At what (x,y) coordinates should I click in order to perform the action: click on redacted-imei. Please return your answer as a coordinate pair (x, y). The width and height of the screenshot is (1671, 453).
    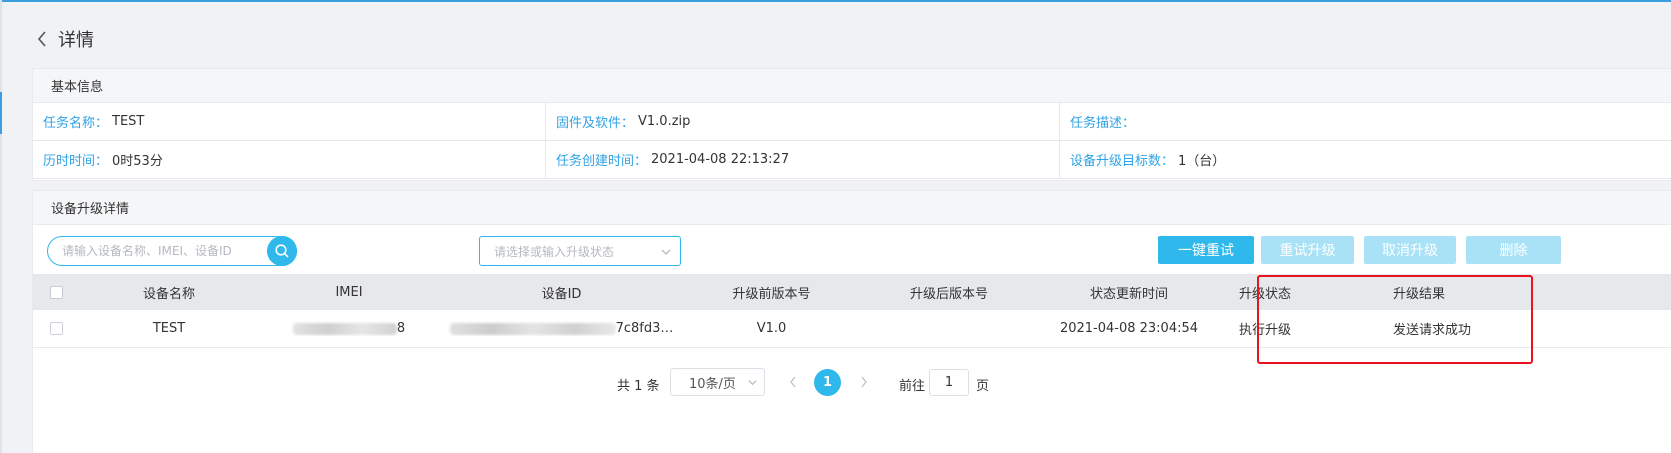
    Looking at the image, I should click on (344, 328).